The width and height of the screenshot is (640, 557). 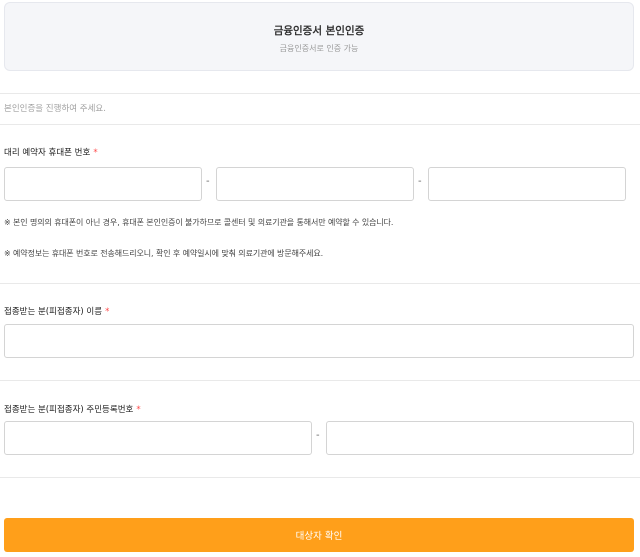 What do you see at coordinates (319, 535) in the screenshot?
I see `confirm-target-button: 대상자 확인` at bounding box center [319, 535].